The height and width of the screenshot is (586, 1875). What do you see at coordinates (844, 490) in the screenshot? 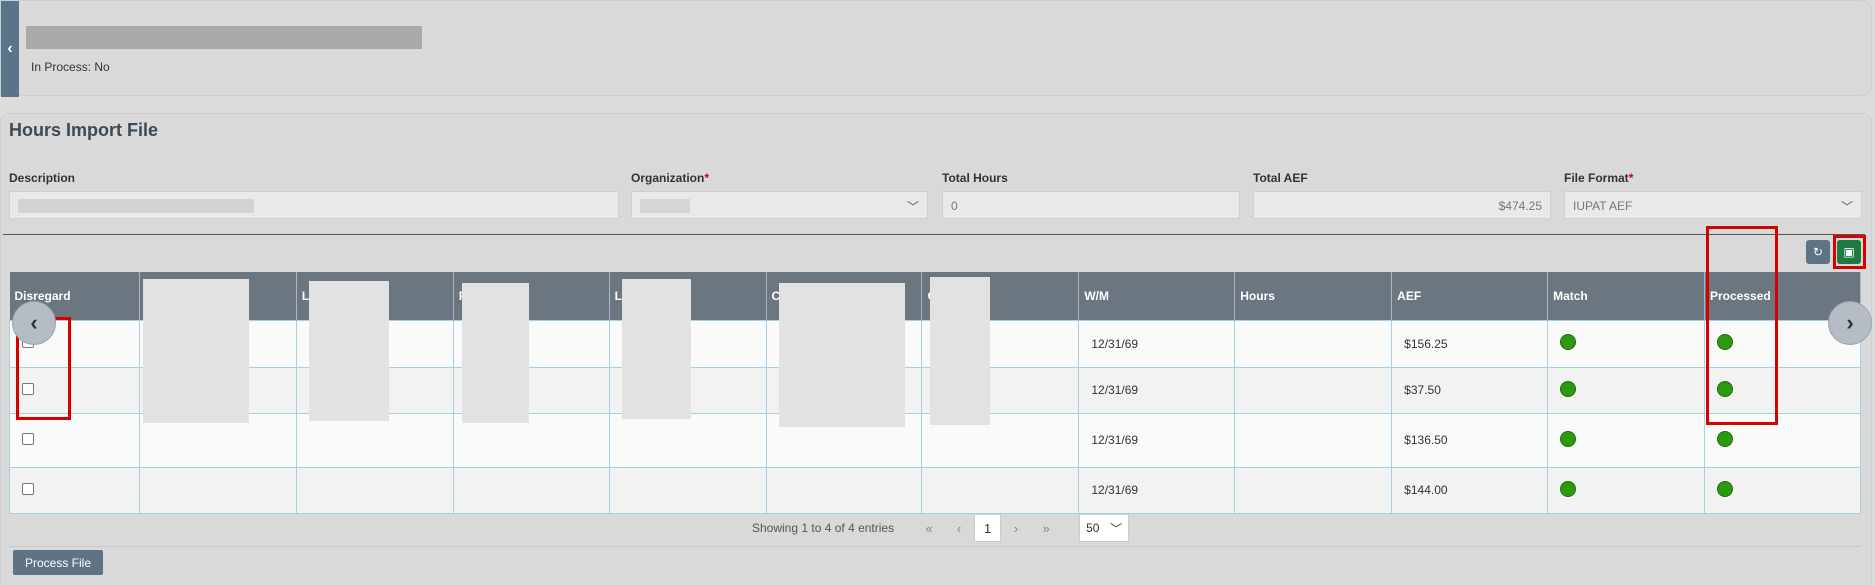
I see `company-cell` at bounding box center [844, 490].